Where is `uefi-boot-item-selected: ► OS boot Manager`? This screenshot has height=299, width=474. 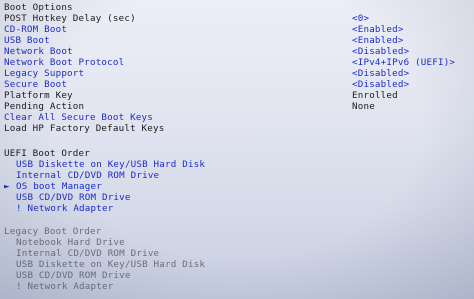 uefi-boot-item-selected: ► OS boot Manager is located at coordinates (237, 186).